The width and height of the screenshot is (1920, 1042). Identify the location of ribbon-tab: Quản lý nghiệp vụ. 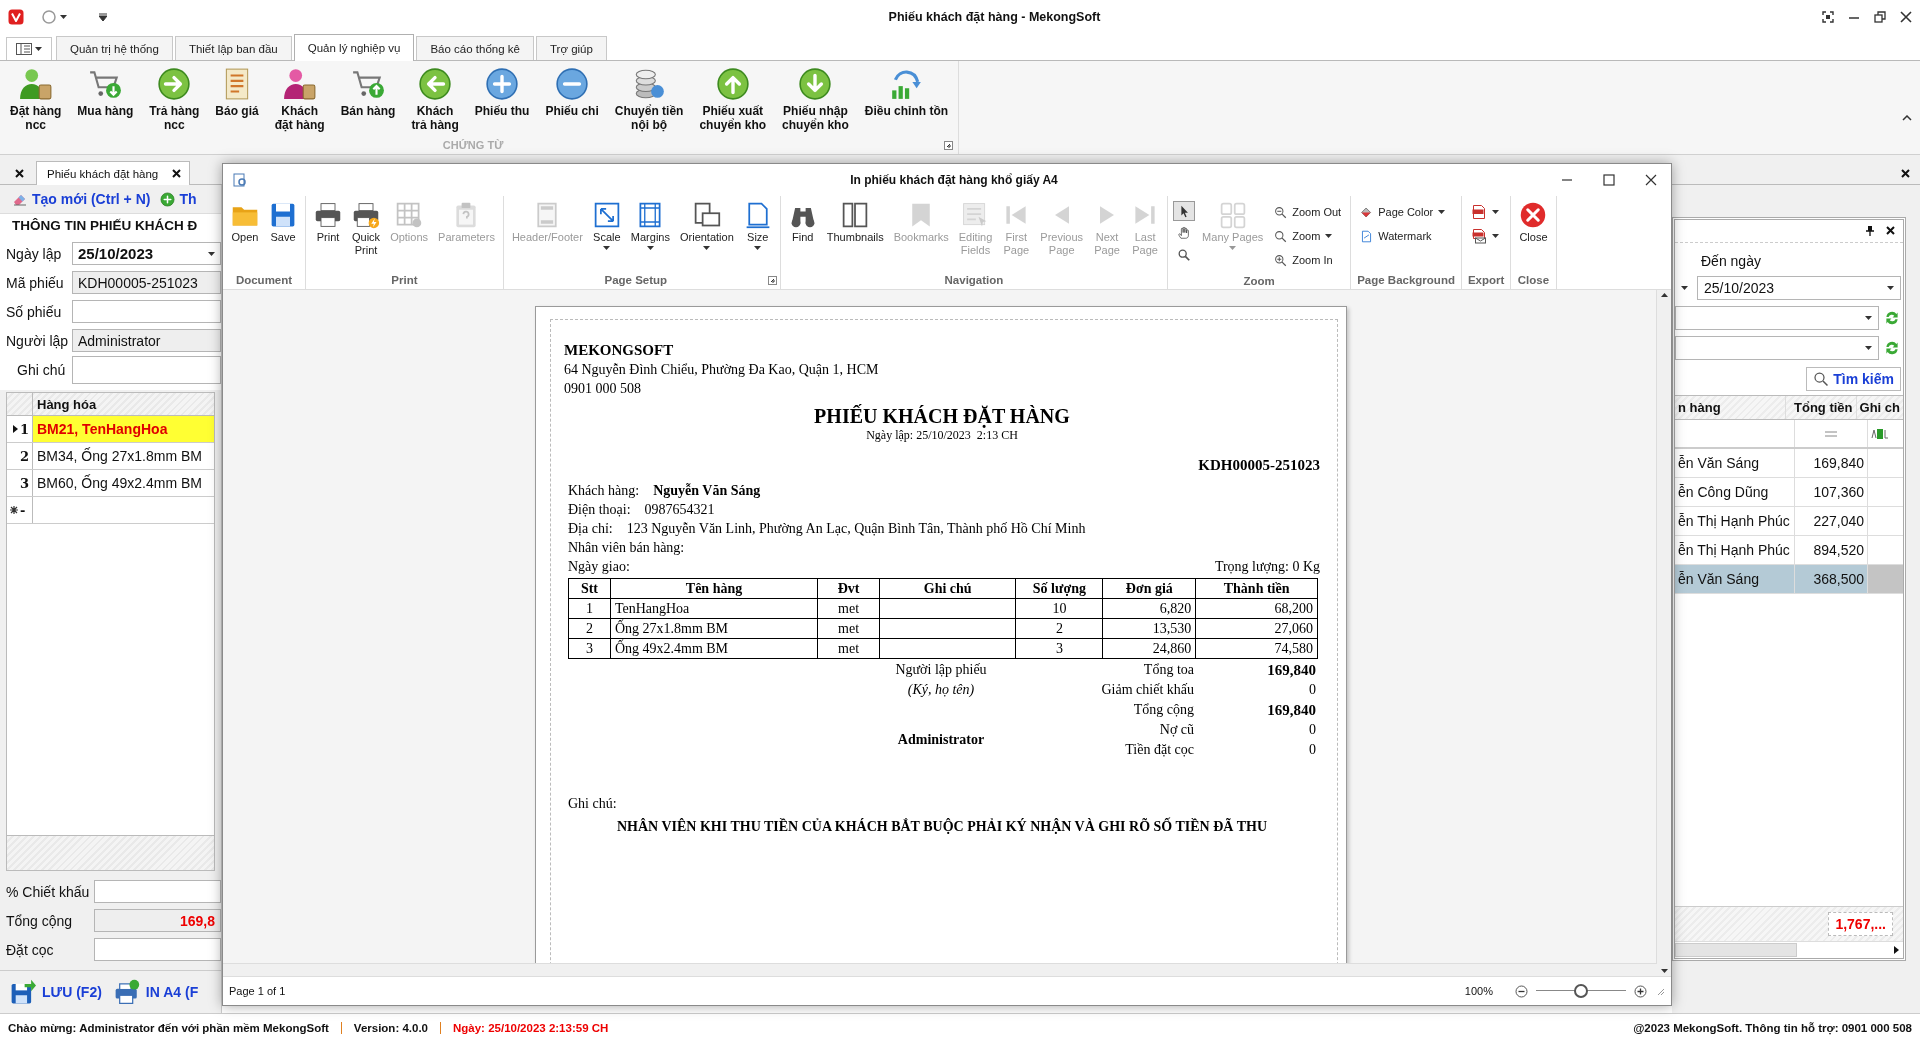
(354, 47).